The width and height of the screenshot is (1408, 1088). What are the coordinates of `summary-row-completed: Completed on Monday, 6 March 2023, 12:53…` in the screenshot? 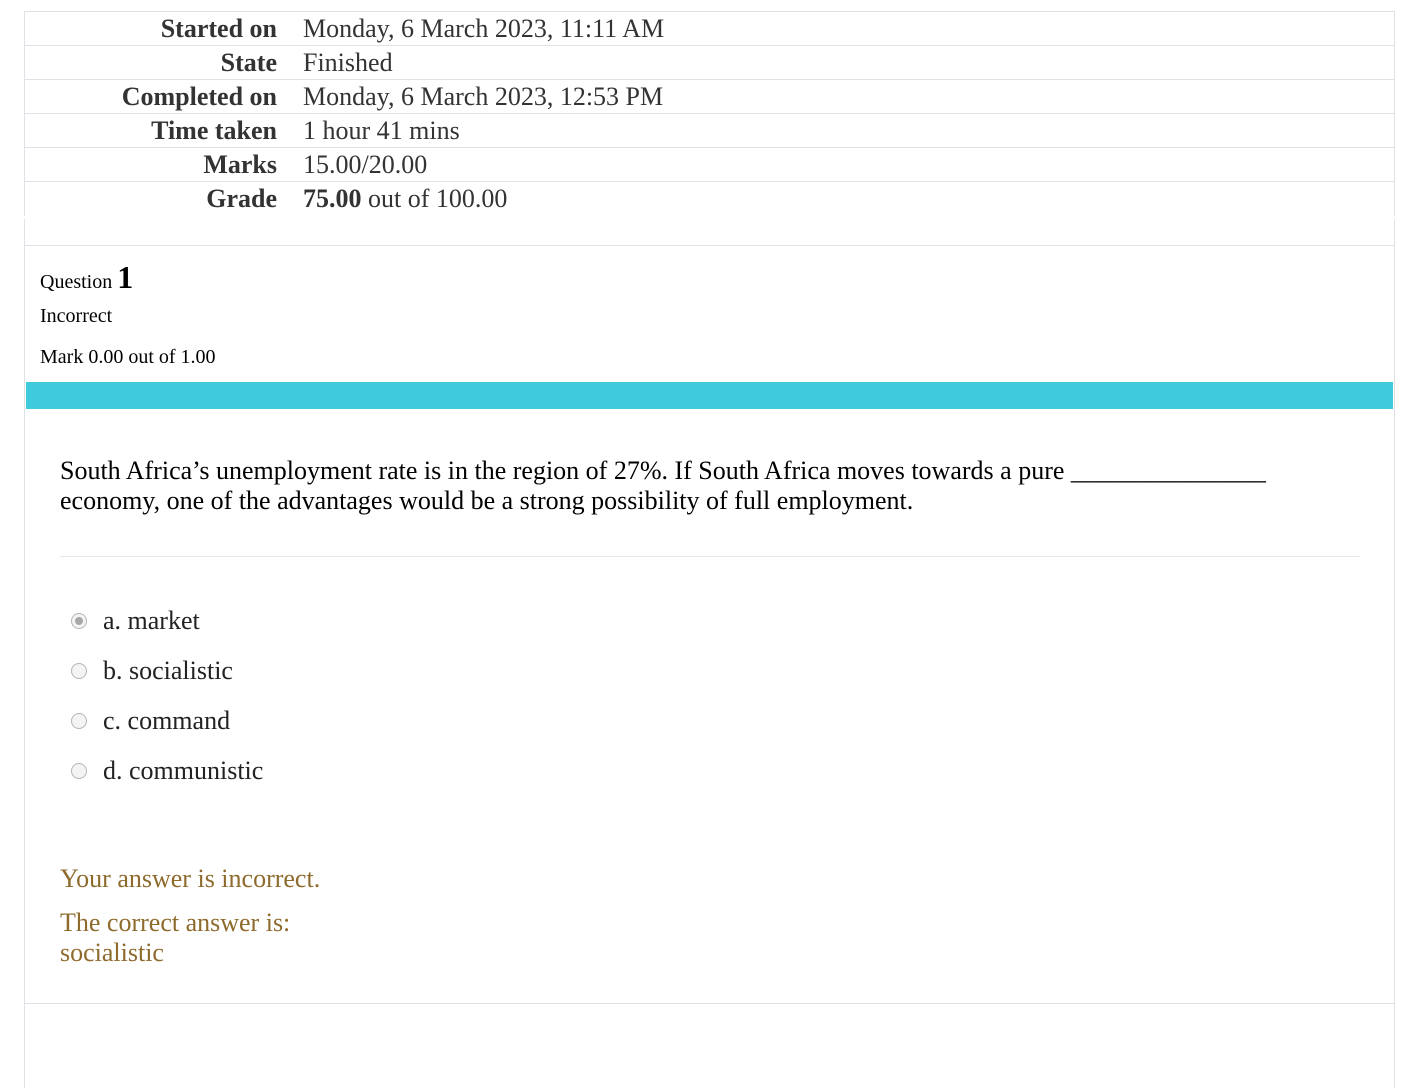 It's located at (709, 97).